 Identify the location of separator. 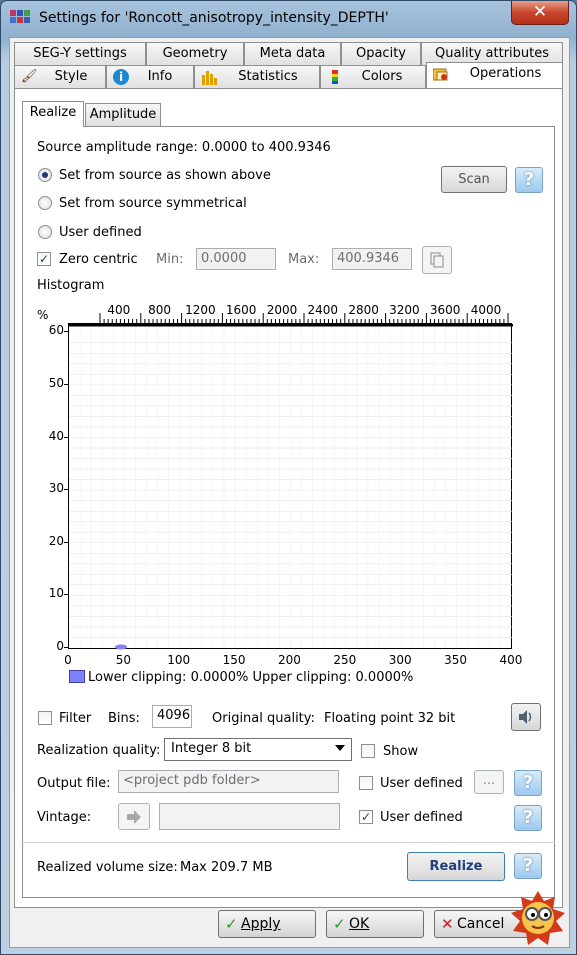
(288, 842).